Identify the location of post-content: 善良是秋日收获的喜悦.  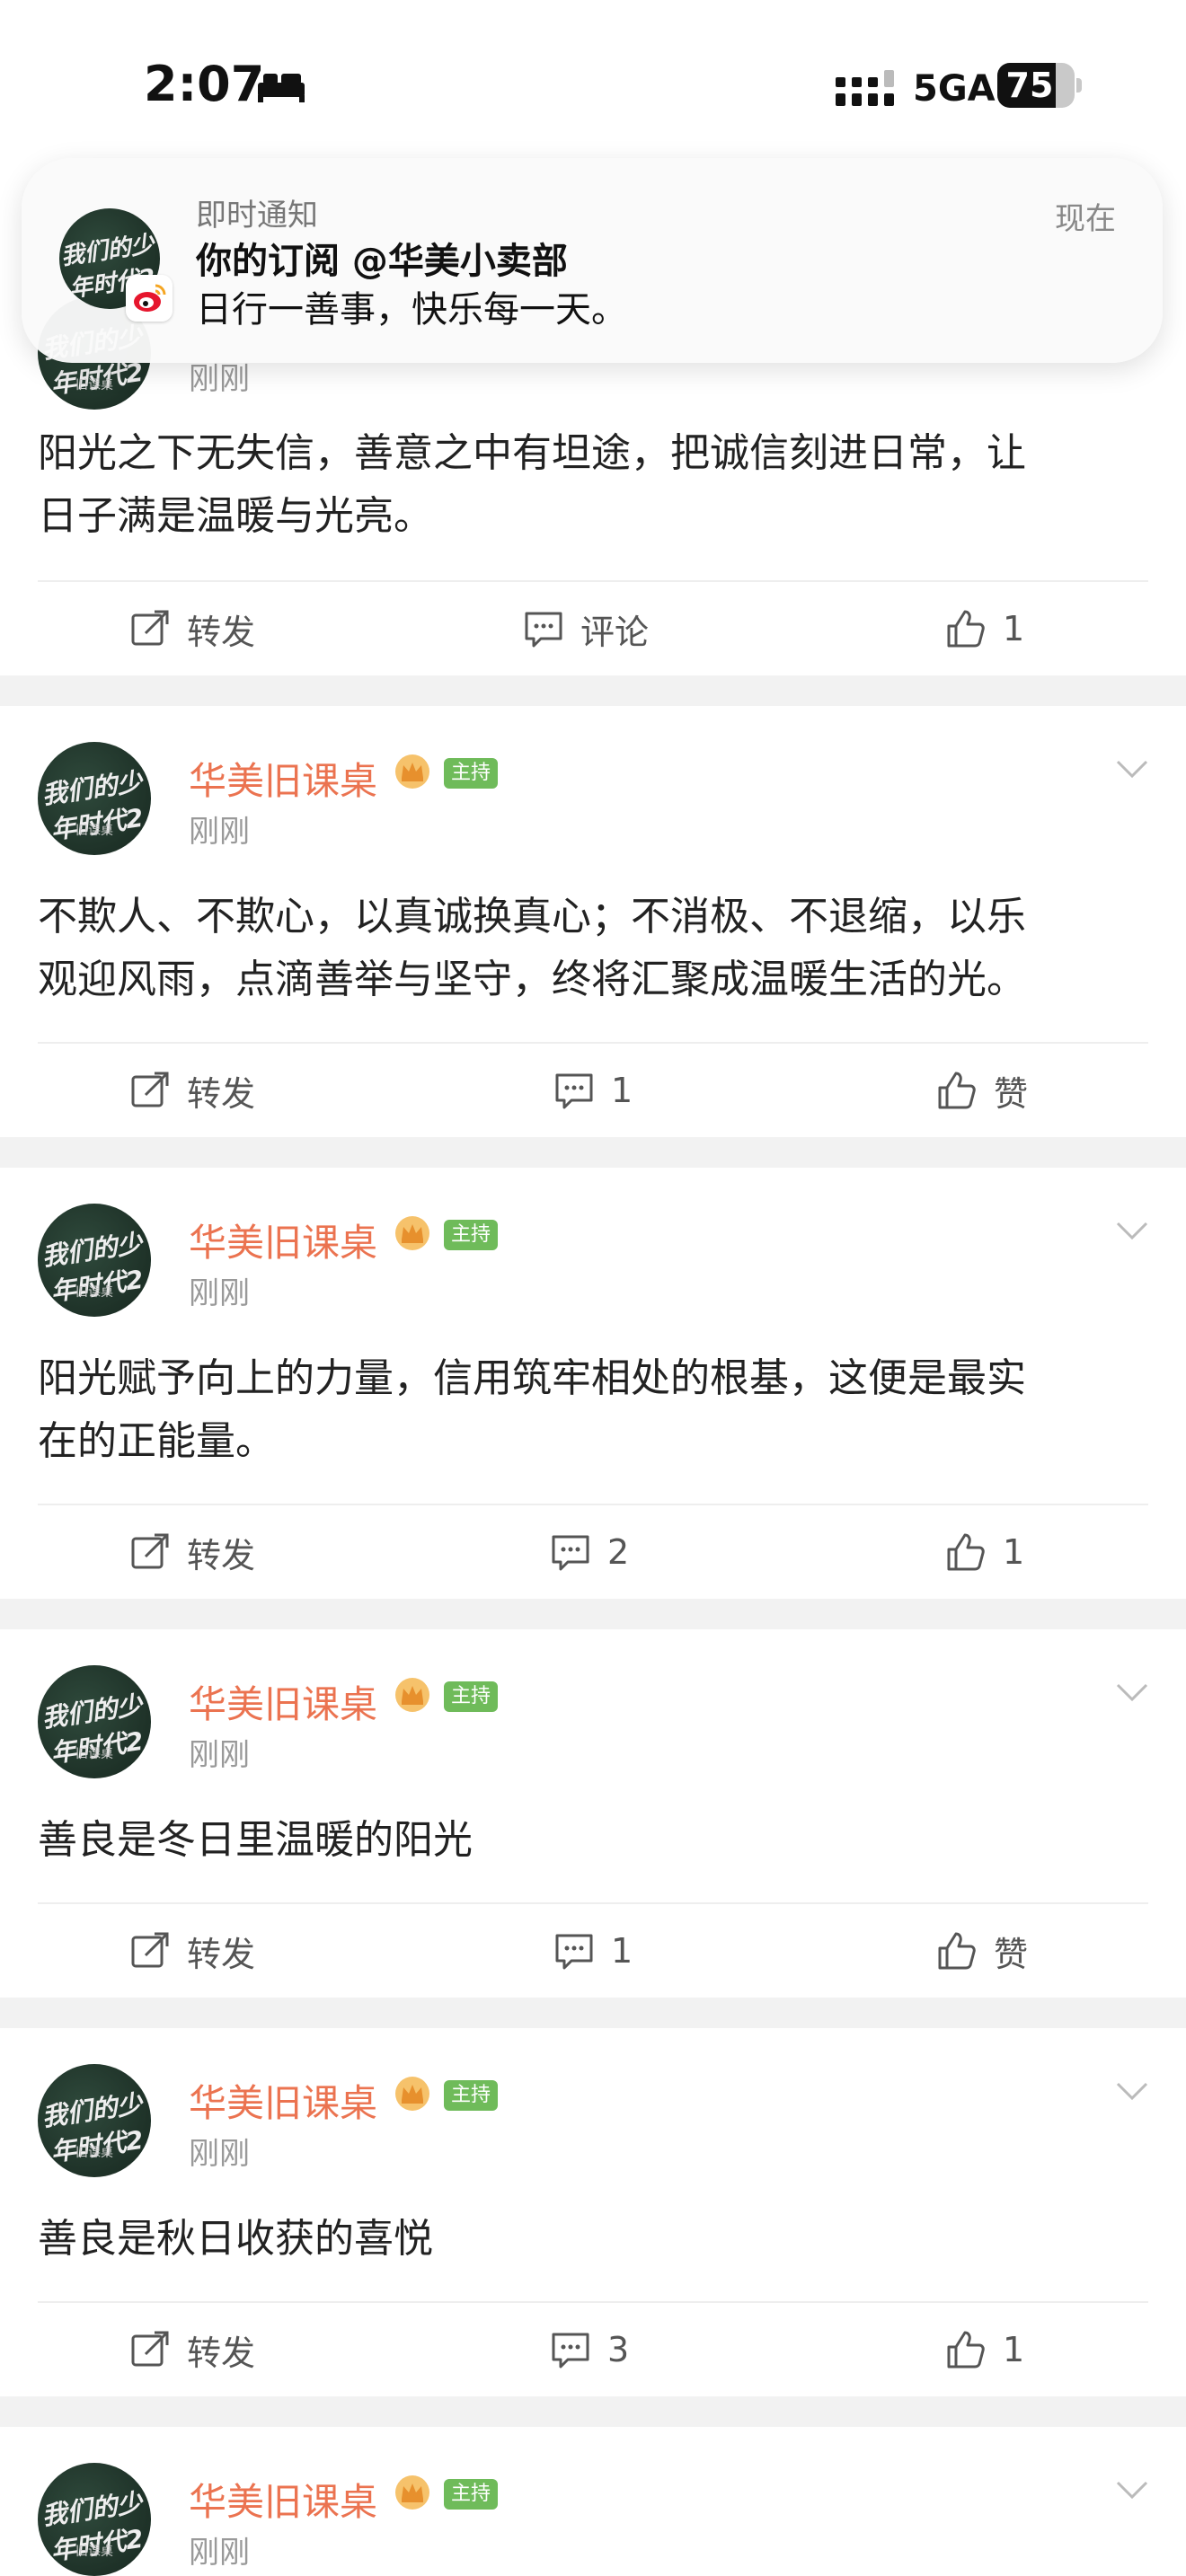
(235, 2239).